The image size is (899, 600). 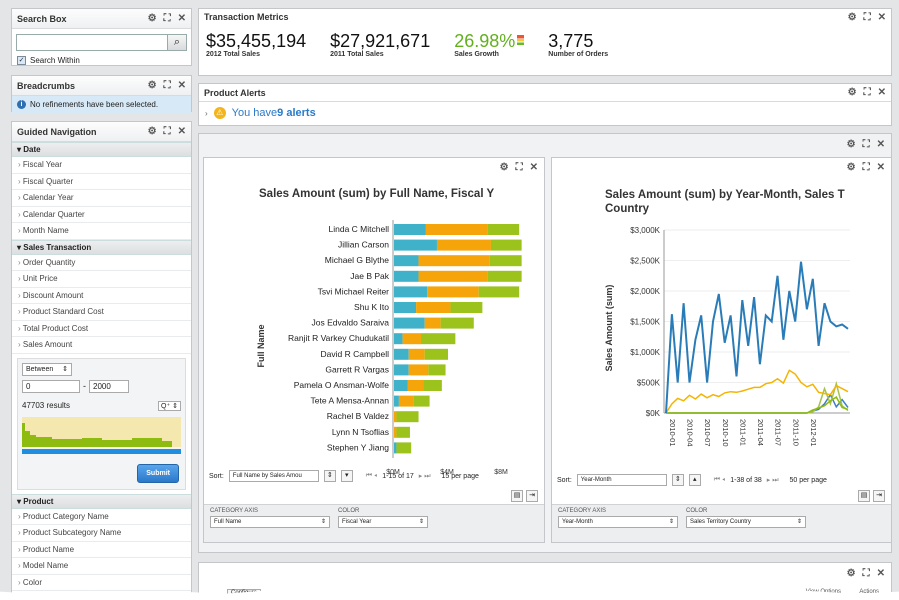 I want to click on y-tick-label: $500K, so click(x=649, y=383).